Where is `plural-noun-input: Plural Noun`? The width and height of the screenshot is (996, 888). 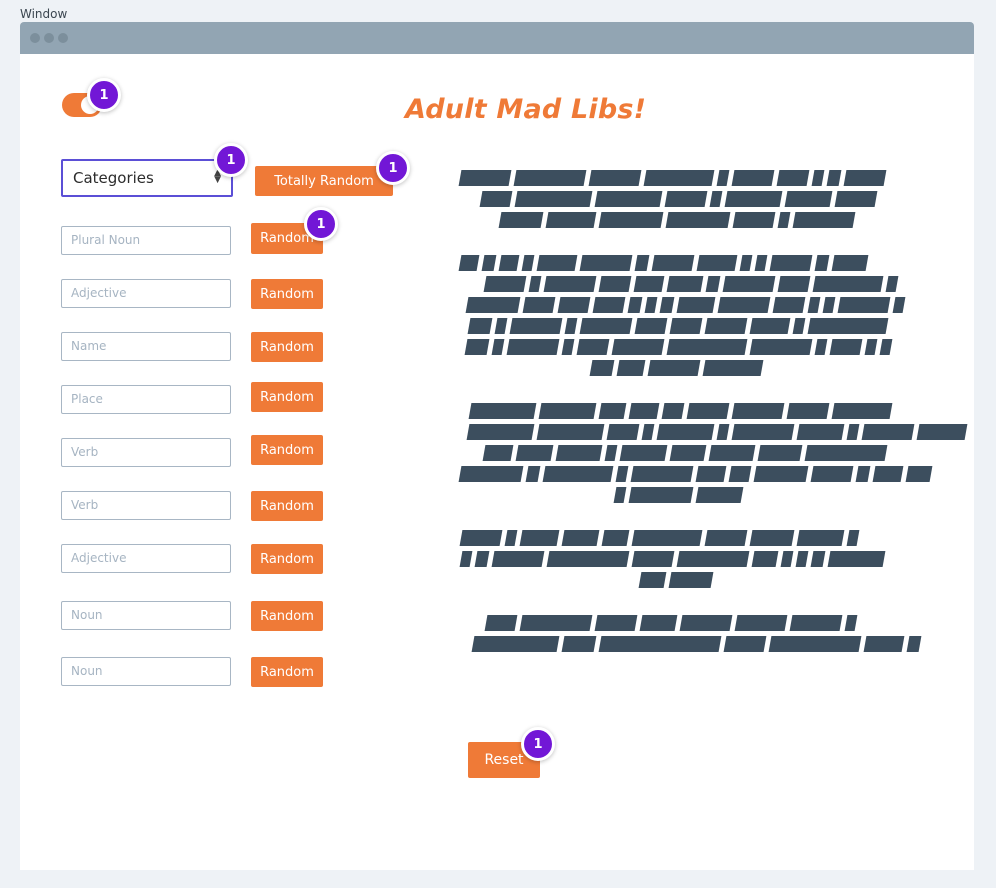
plural-noun-input: Plural Noun is located at coordinates (146, 240).